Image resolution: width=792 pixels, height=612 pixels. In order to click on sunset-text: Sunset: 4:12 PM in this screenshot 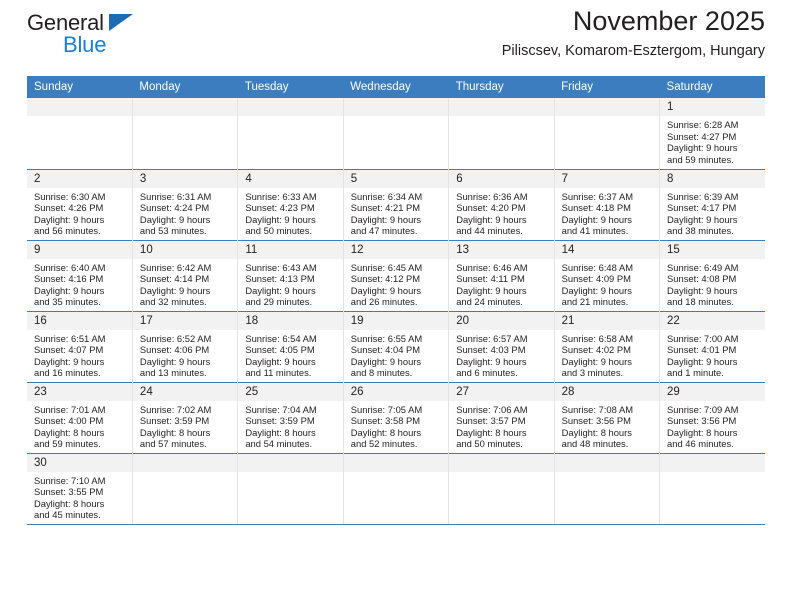, I will do `click(385, 279)`.